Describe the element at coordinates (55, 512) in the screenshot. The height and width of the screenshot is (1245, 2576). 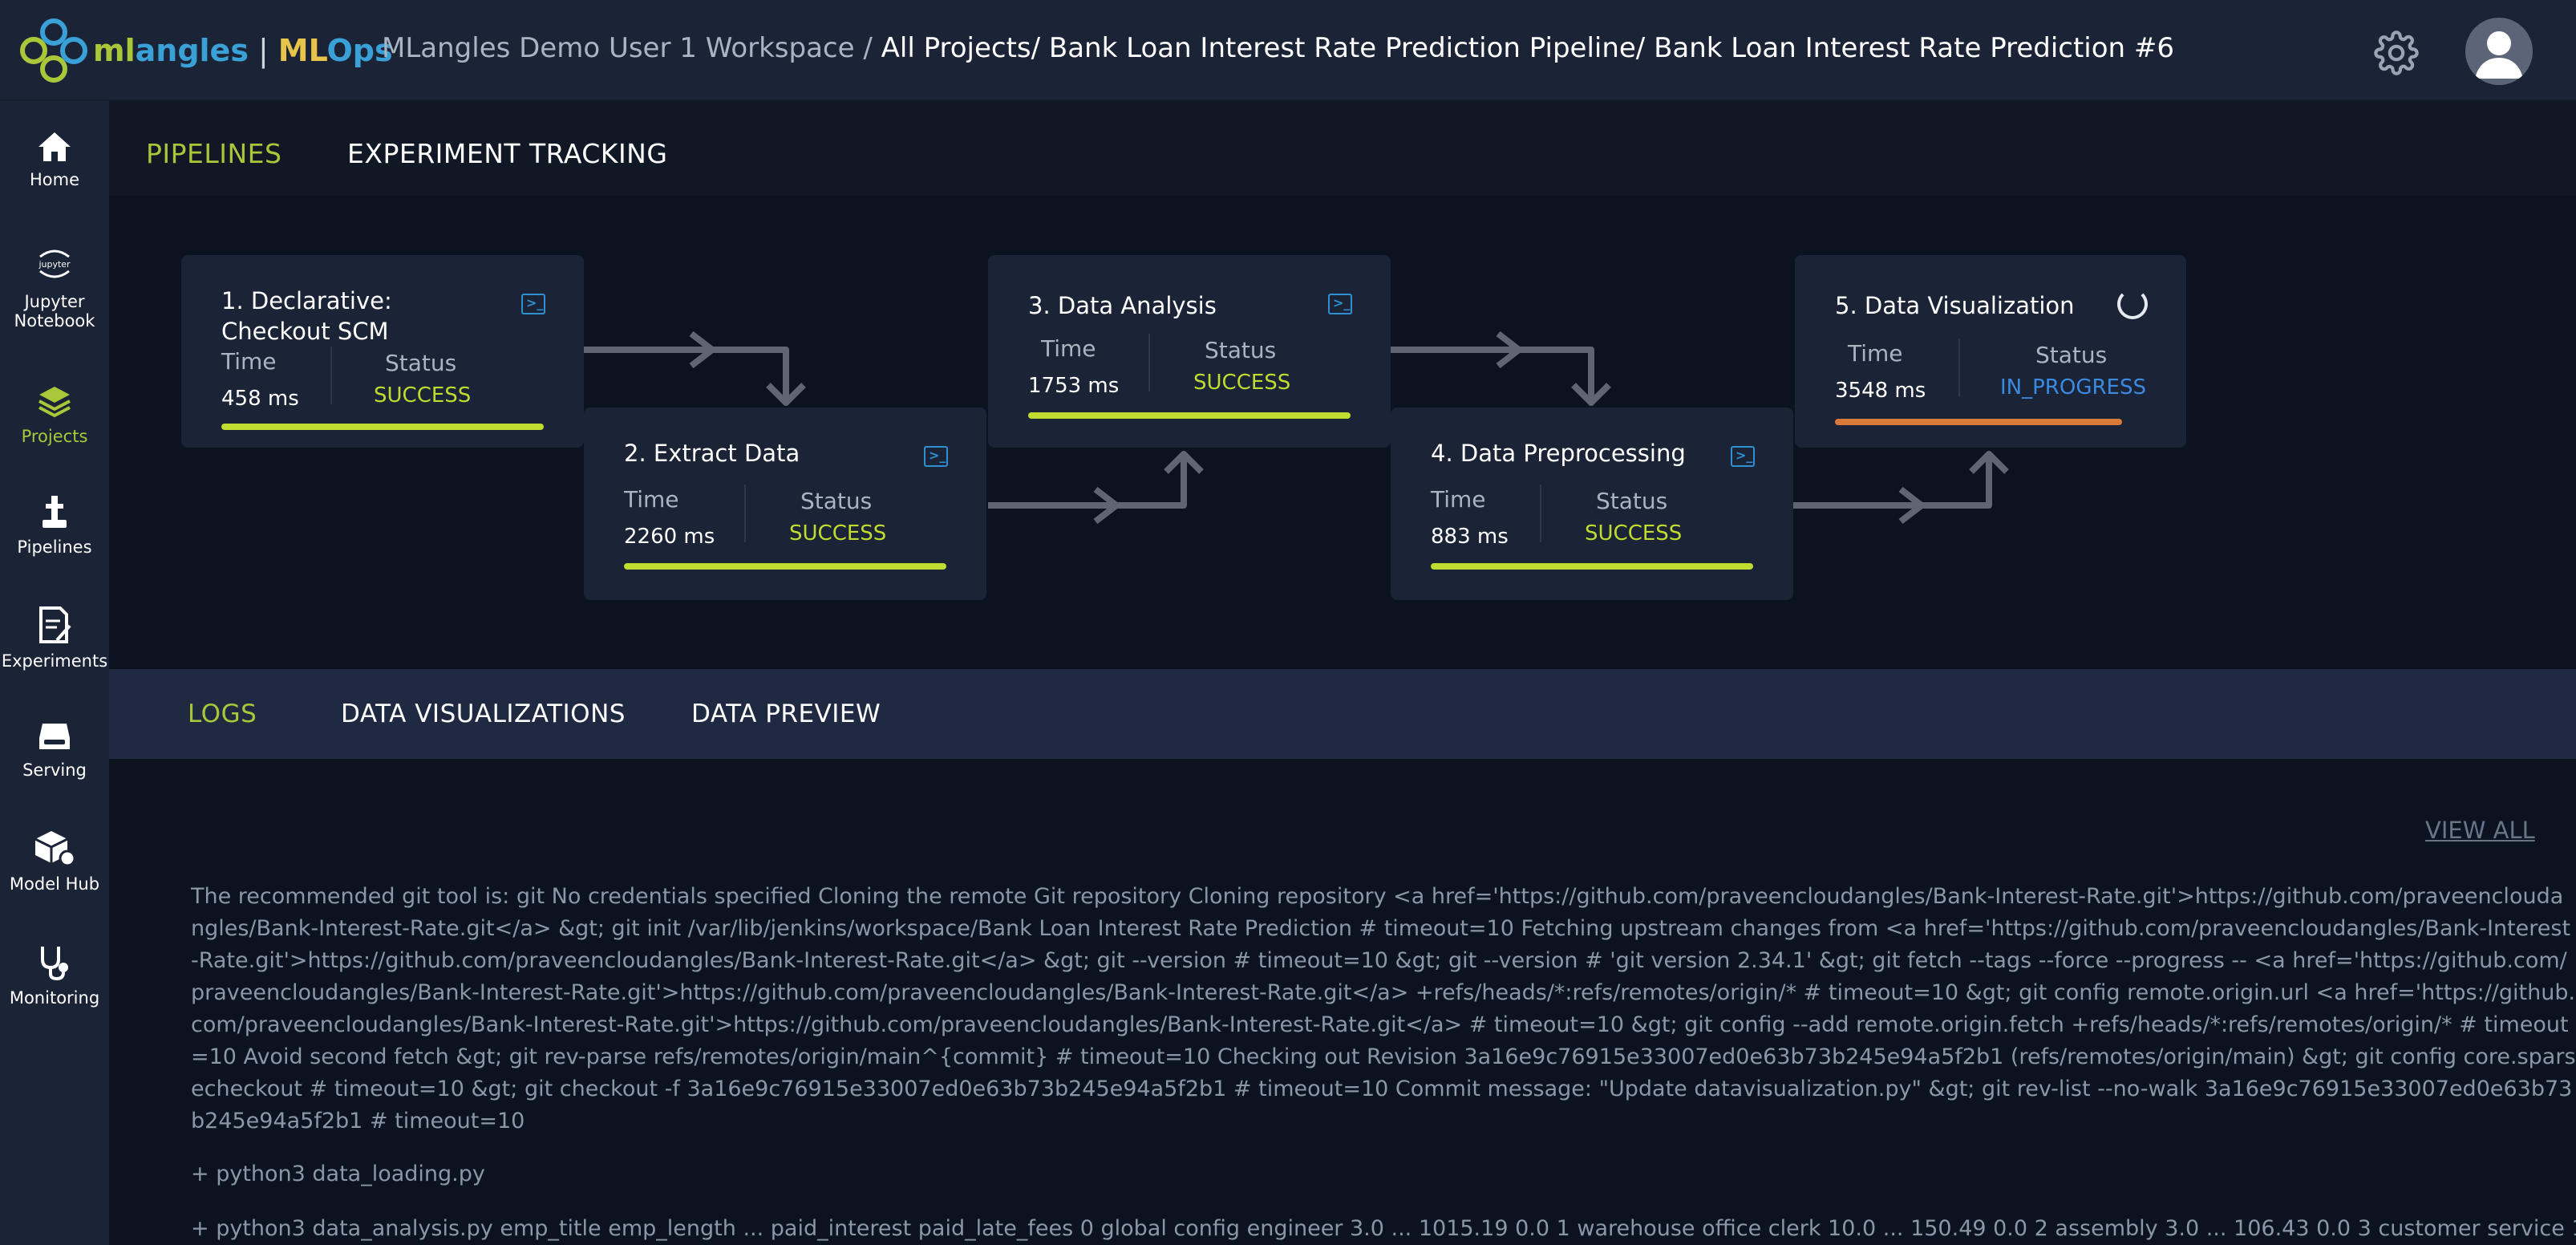
I see `pipeline-icon` at that location.